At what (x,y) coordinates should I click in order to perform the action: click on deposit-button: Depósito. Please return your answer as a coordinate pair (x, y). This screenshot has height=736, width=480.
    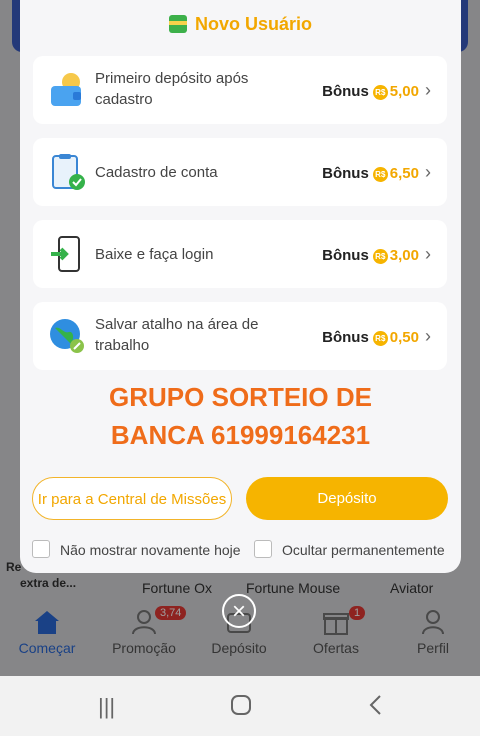
    Looking at the image, I should click on (347, 498).